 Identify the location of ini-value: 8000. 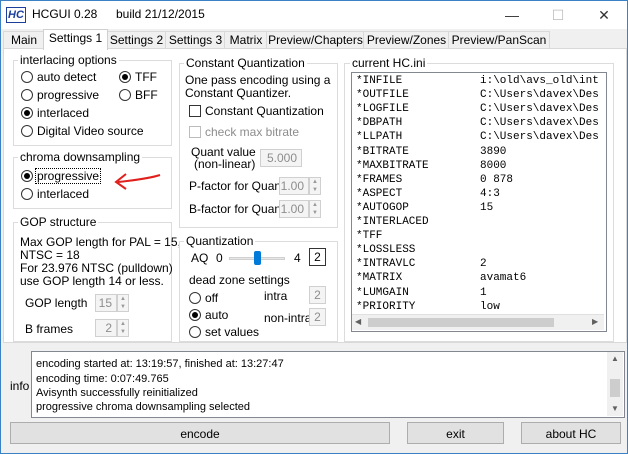
(493, 165).